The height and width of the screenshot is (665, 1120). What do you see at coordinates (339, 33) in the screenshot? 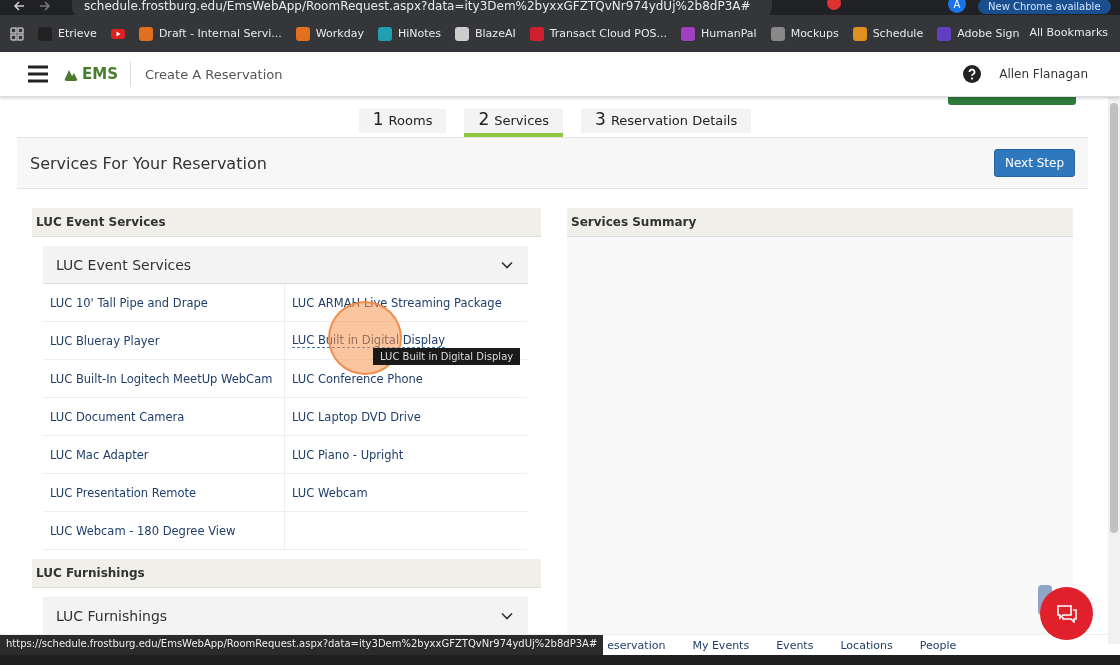
I see `bookmark-link: Workday` at bounding box center [339, 33].